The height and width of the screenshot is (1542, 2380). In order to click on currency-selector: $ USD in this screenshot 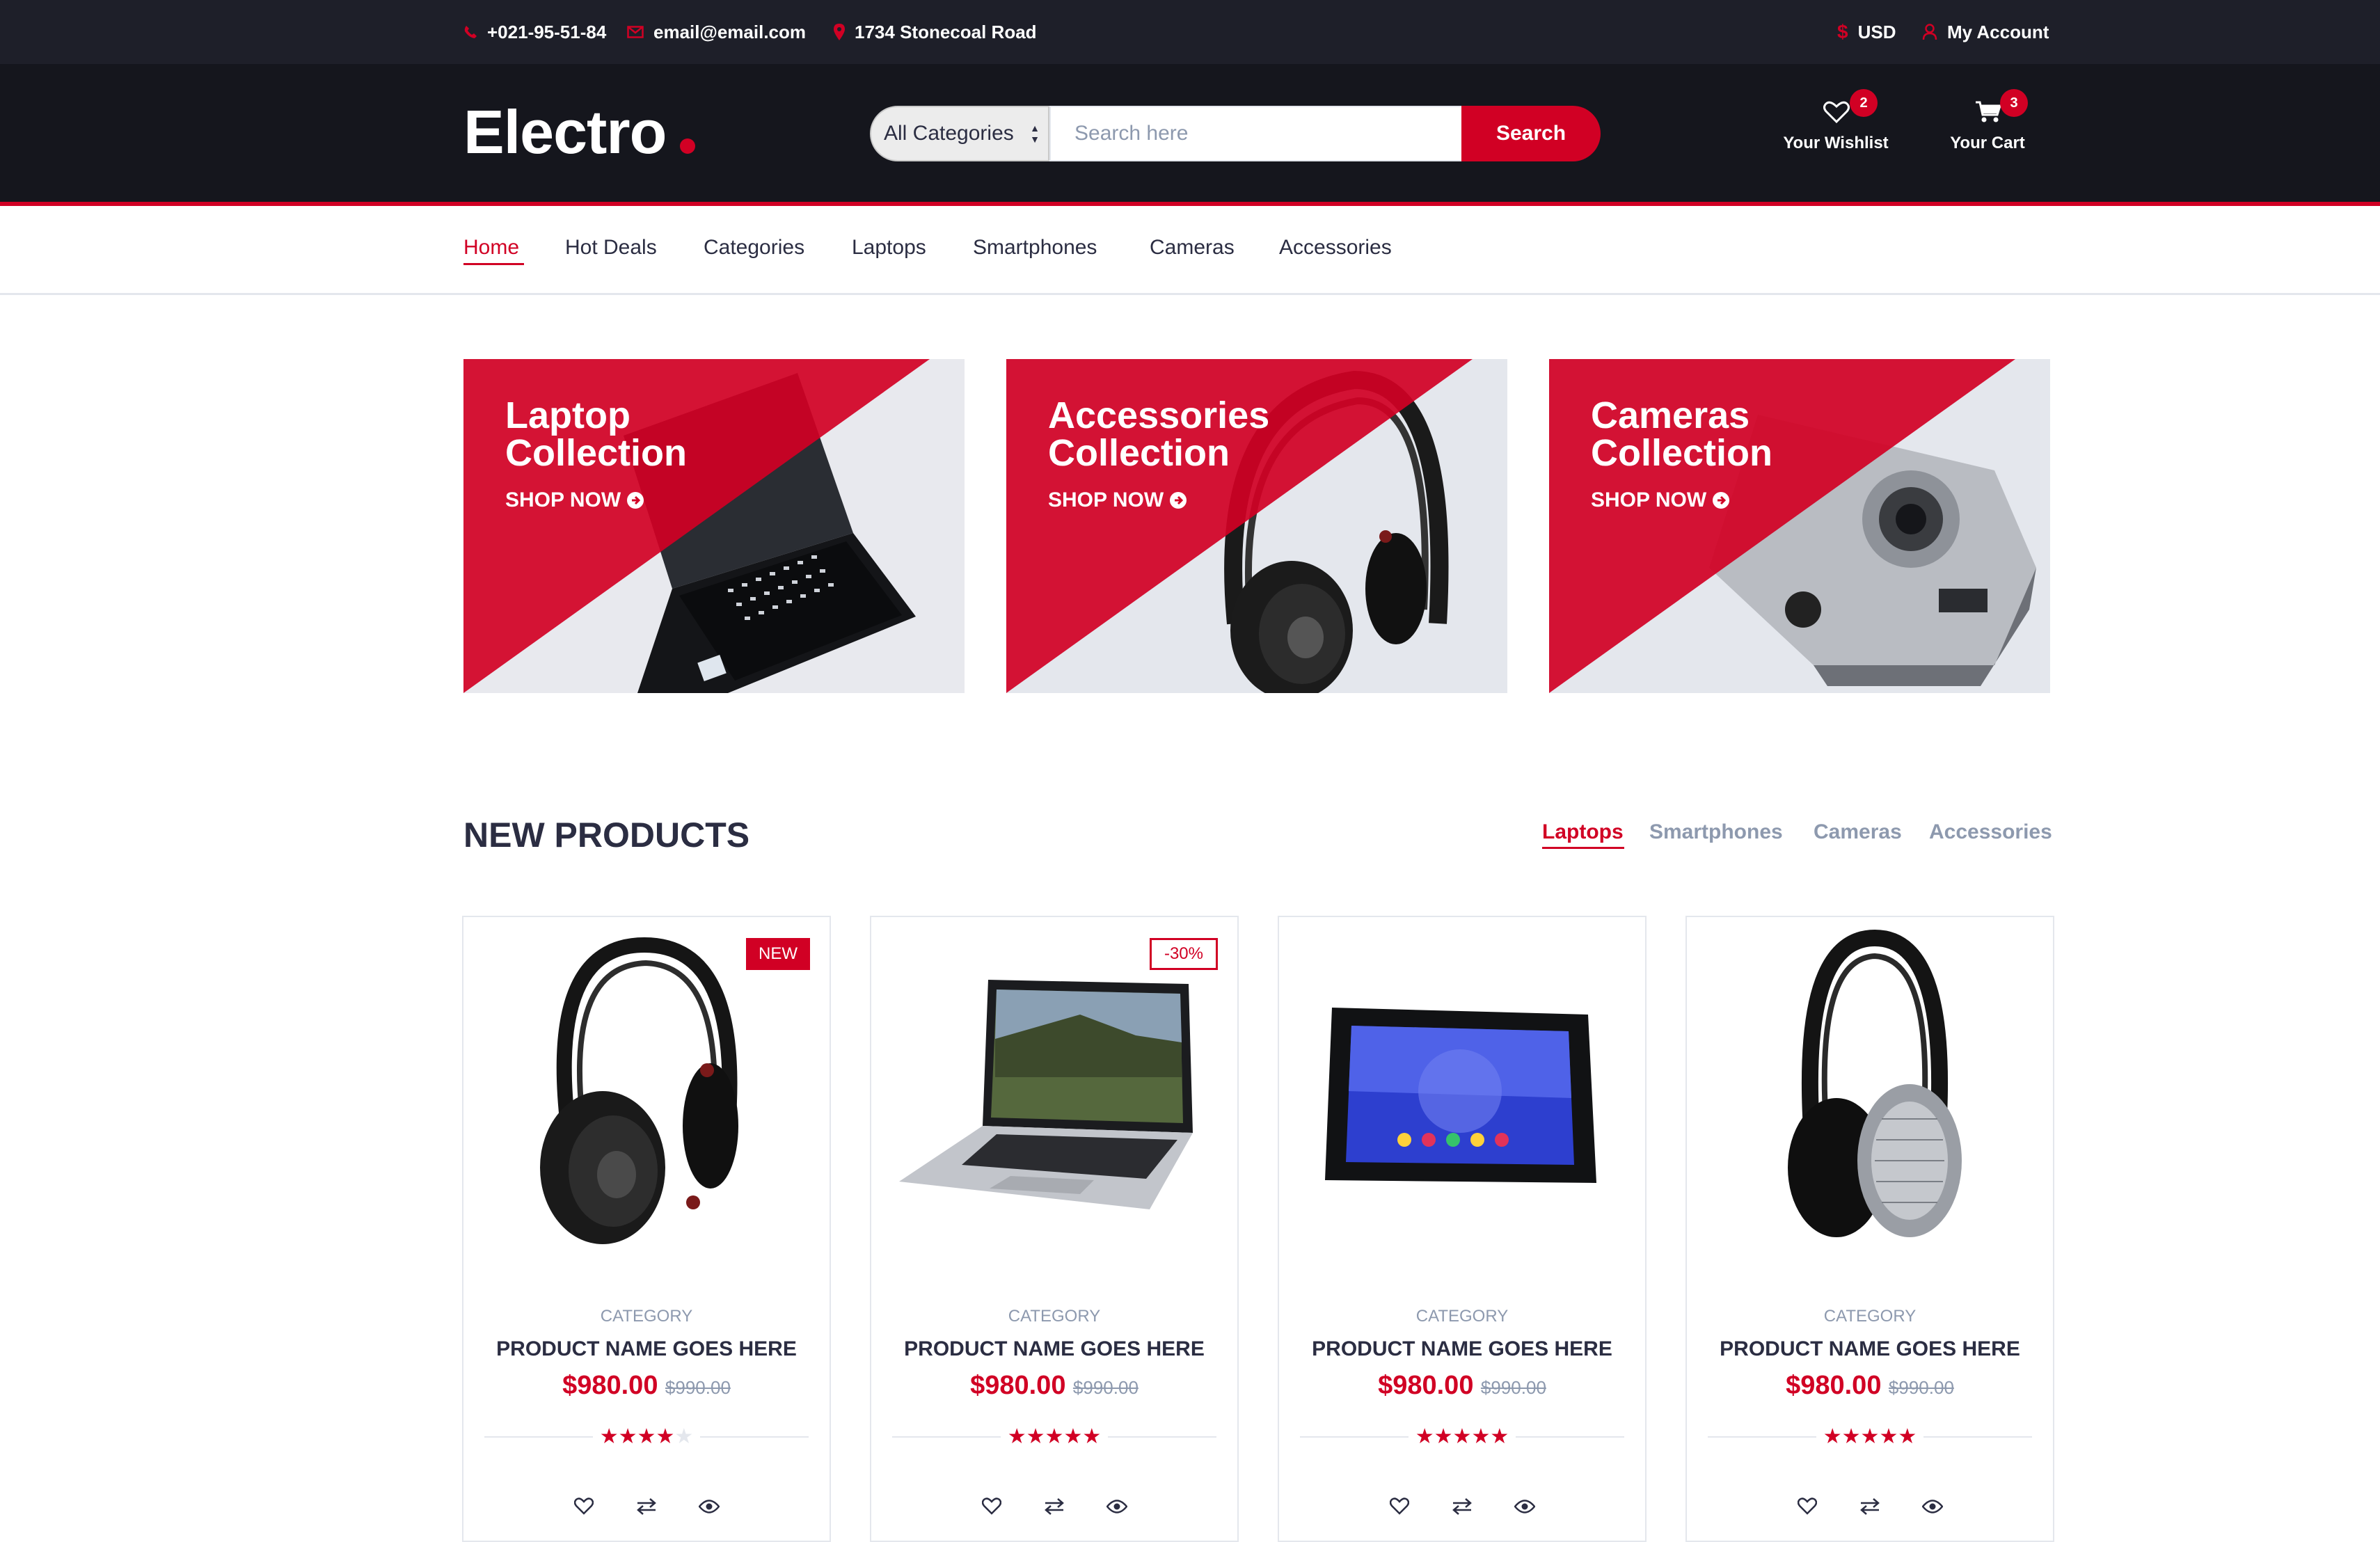, I will do `click(1867, 32)`.